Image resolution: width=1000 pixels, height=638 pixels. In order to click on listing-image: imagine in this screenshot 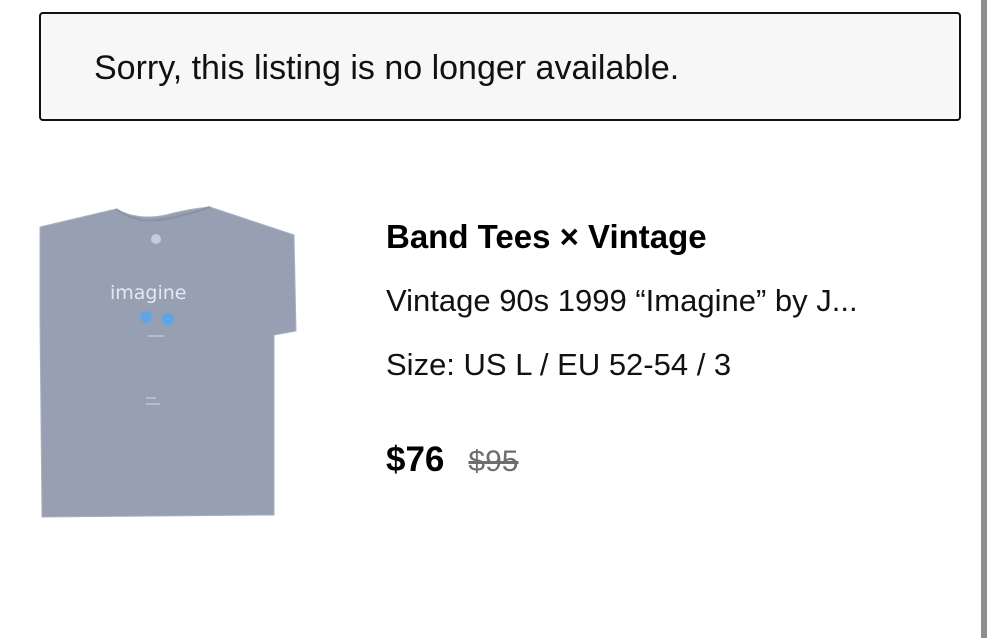, I will do `click(168, 352)`.